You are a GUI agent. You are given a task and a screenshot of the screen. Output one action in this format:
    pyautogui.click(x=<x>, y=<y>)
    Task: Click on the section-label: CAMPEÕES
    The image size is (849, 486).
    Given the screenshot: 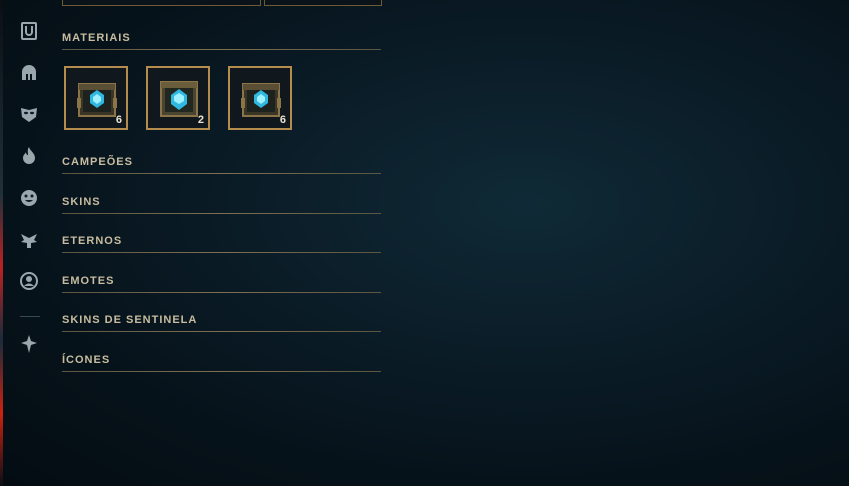 What is the action you would take?
    pyautogui.click(x=97, y=162)
    